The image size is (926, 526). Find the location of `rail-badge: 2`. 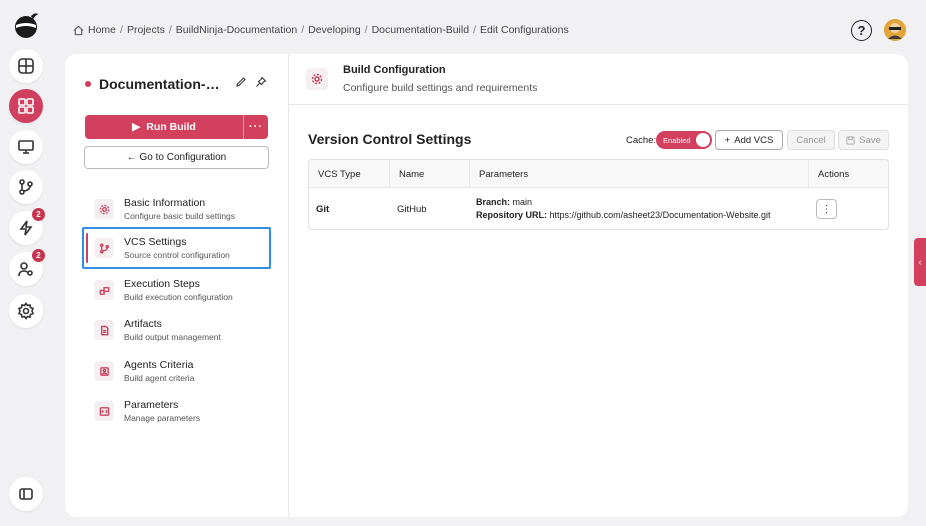

rail-badge: 2 is located at coordinates (38, 214).